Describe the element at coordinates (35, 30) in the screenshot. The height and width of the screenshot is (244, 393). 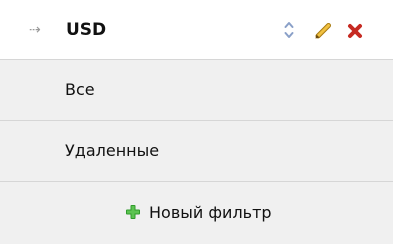
I see `arrow-icon: ⇢` at that location.